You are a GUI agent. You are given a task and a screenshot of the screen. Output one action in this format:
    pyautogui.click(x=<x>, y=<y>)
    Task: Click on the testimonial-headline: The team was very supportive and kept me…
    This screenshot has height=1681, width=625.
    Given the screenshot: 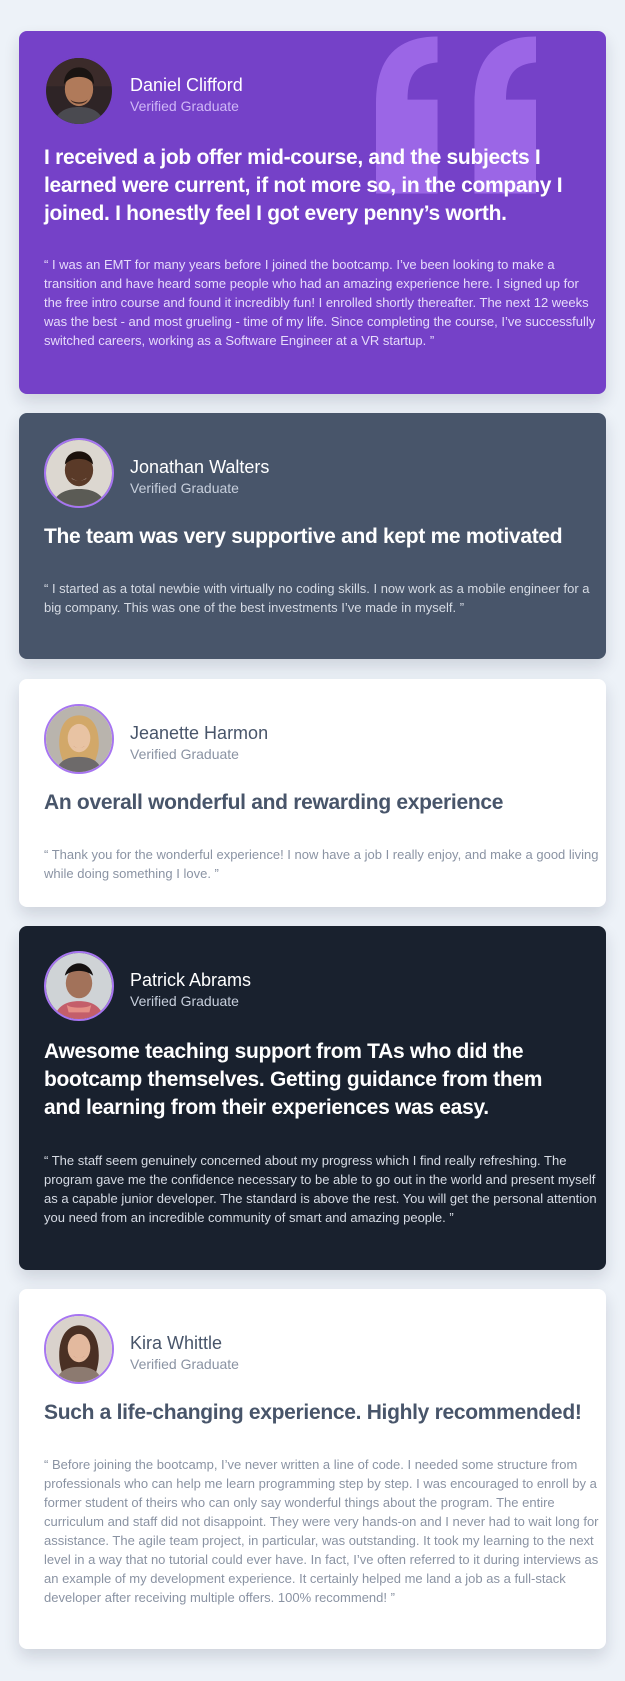 What is the action you would take?
    pyautogui.click(x=303, y=536)
    